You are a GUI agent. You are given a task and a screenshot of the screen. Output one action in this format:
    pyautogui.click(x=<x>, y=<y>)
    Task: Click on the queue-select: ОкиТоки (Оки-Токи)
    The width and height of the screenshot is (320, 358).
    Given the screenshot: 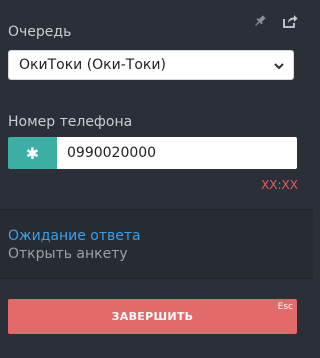 What is the action you would take?
    pyautogui.click(x=151, y=65)
    